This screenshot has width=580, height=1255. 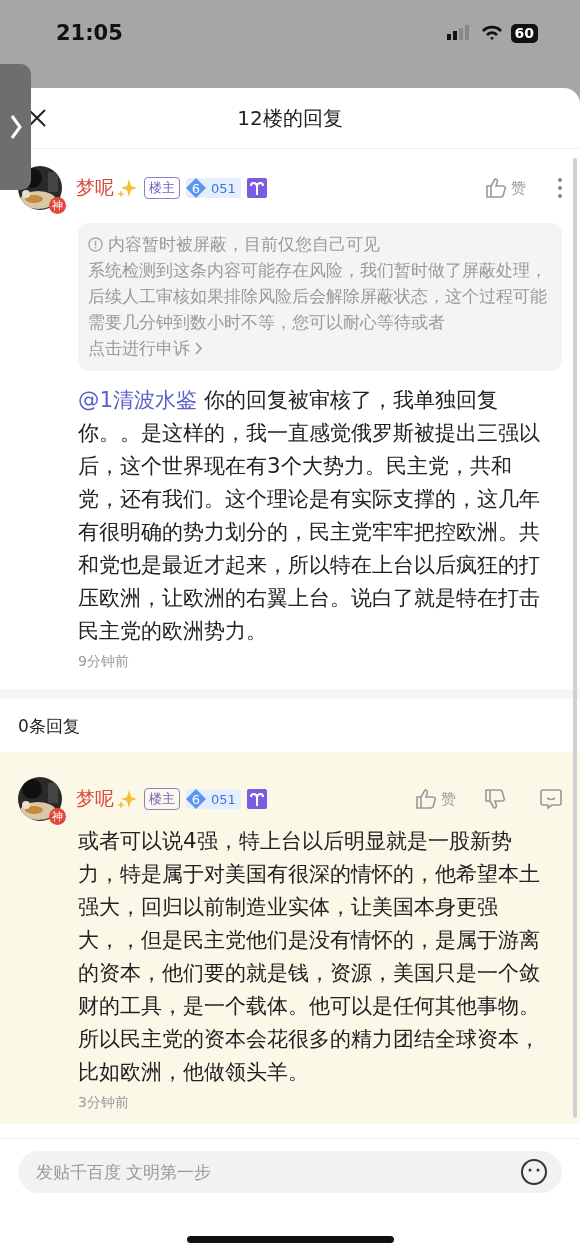 What do you see at coordinates (524, 33) in the screenshot?
I see `battery-level: 60` at bounding box center [524, 33].